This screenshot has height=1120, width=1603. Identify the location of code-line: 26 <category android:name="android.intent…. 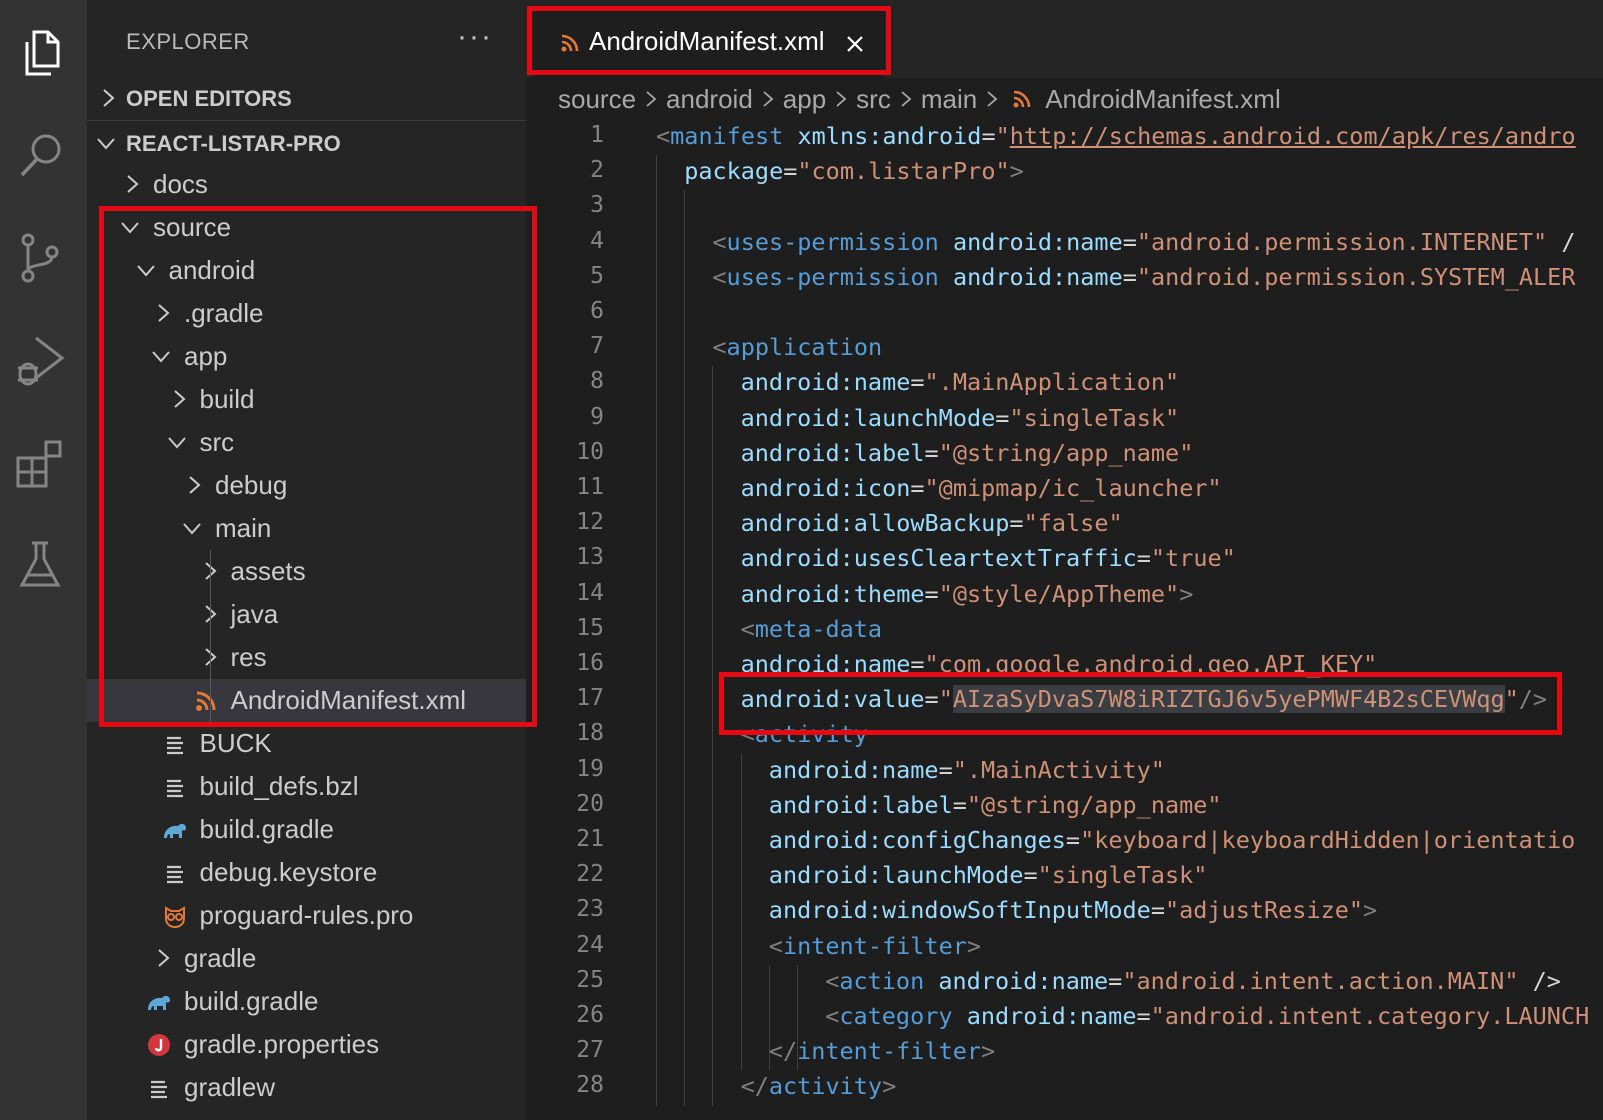
(1064, 1017).